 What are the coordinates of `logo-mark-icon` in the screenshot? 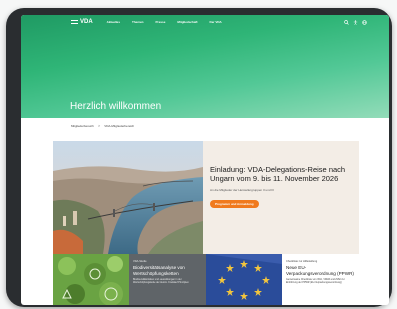 It's located at (74, 22).